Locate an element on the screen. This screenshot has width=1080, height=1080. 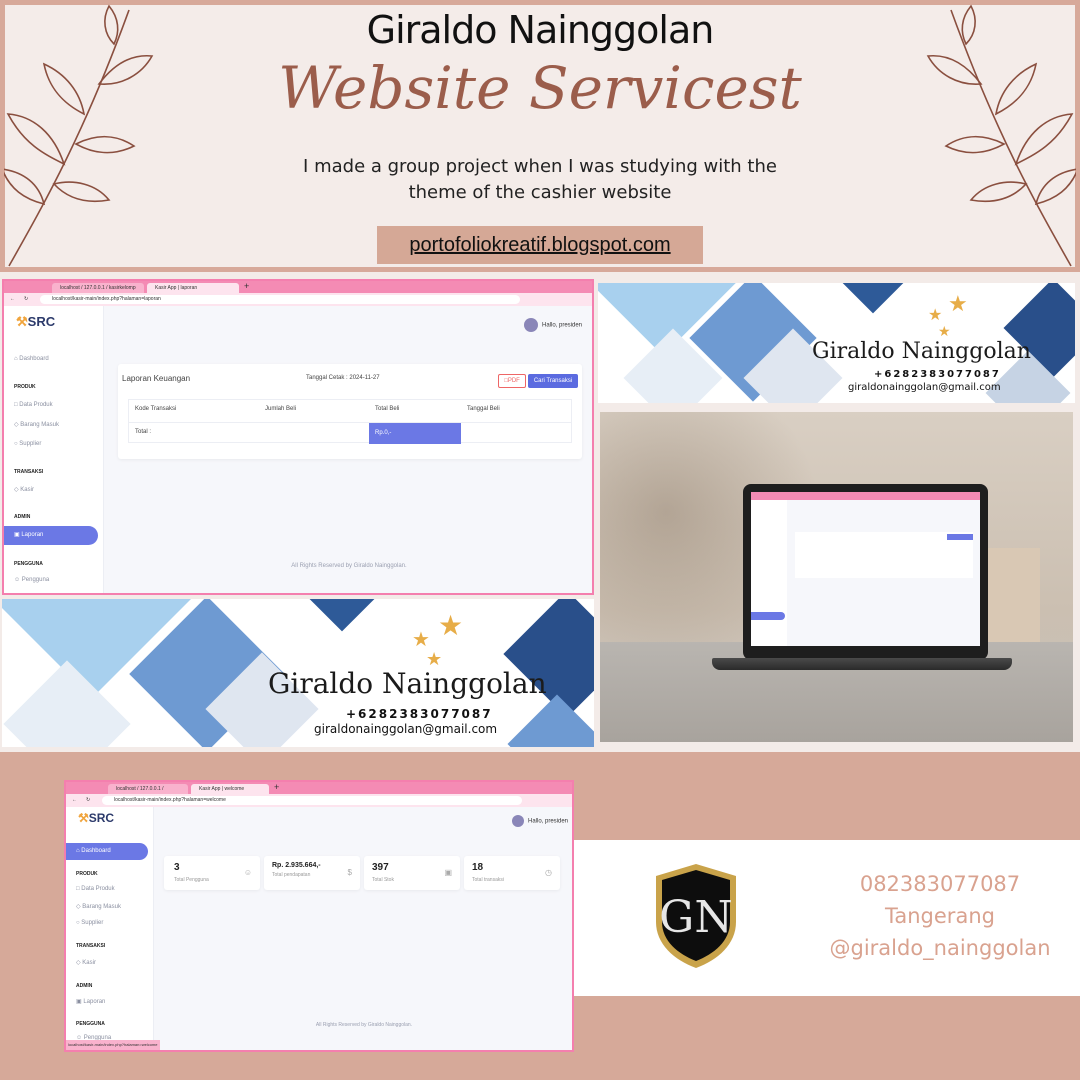
tab-phpmyadmin: localhost / 127.0.0.1 / kasirkelomp is located at coordinates (98, 288).